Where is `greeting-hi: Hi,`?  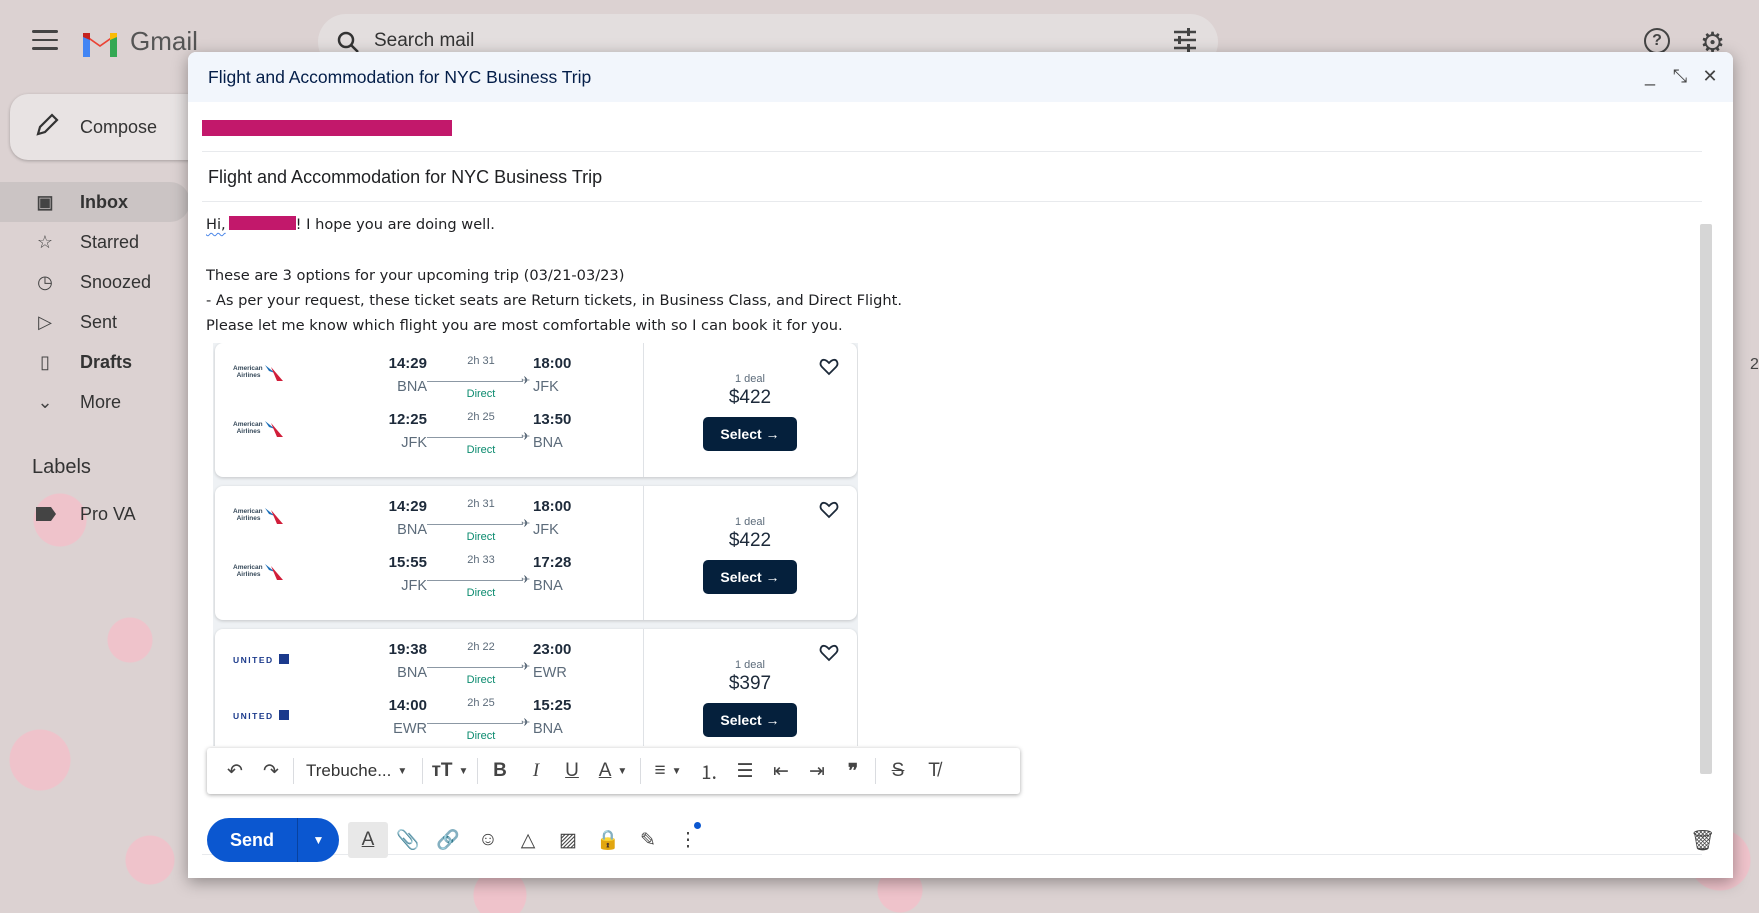 greeting-hi: Hi, is located at coordinates (216, 224).